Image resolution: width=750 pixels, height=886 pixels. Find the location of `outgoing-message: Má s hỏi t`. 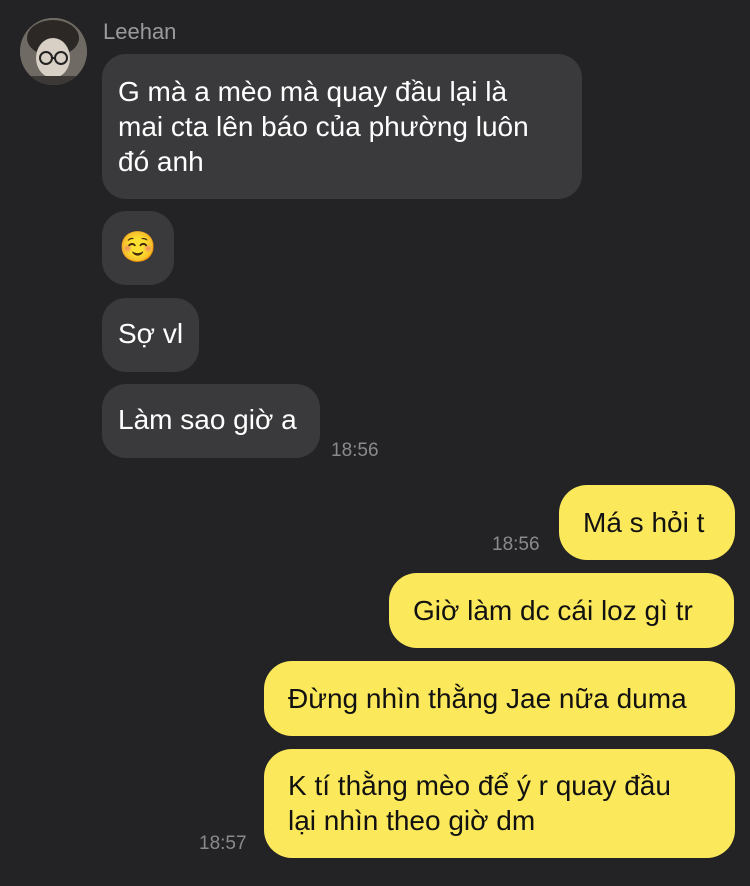

outgoing-message: Má s hỏi t is located at coordinates (647, 522).